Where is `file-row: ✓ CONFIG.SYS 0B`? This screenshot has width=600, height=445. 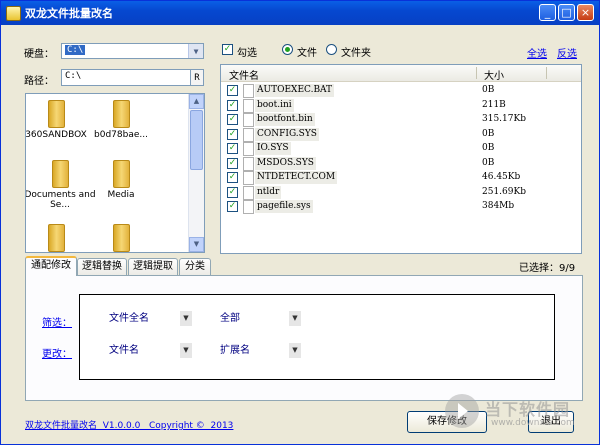
file-row: ✓ CONFIG.SYS 0B is located at coordinates (401, 134).